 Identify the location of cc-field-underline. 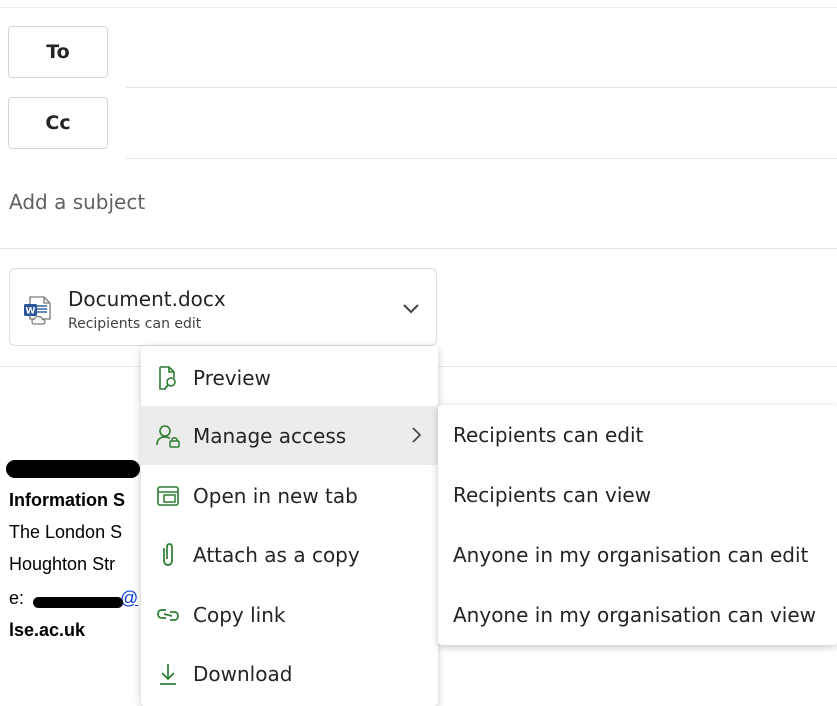
(481, 158).